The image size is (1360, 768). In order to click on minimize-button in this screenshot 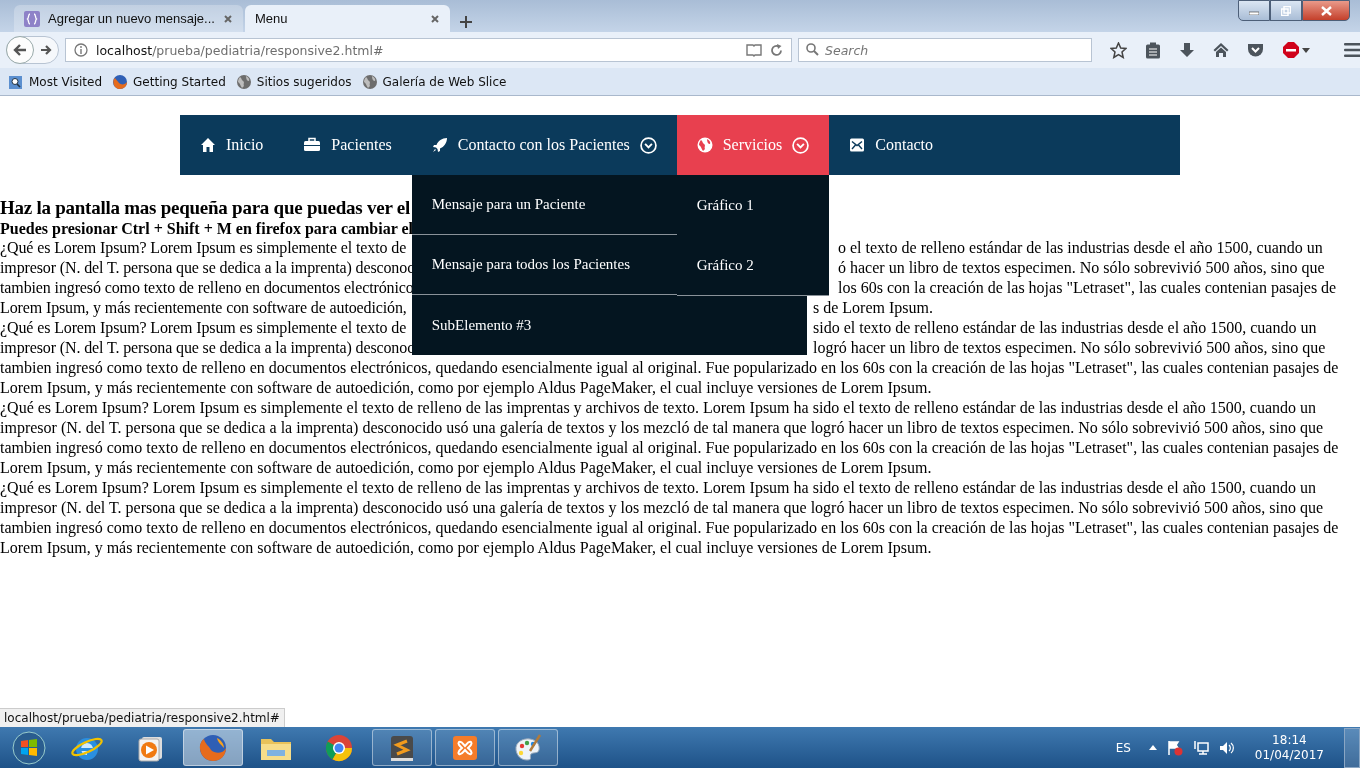, I will do `click(1254, 10)`.